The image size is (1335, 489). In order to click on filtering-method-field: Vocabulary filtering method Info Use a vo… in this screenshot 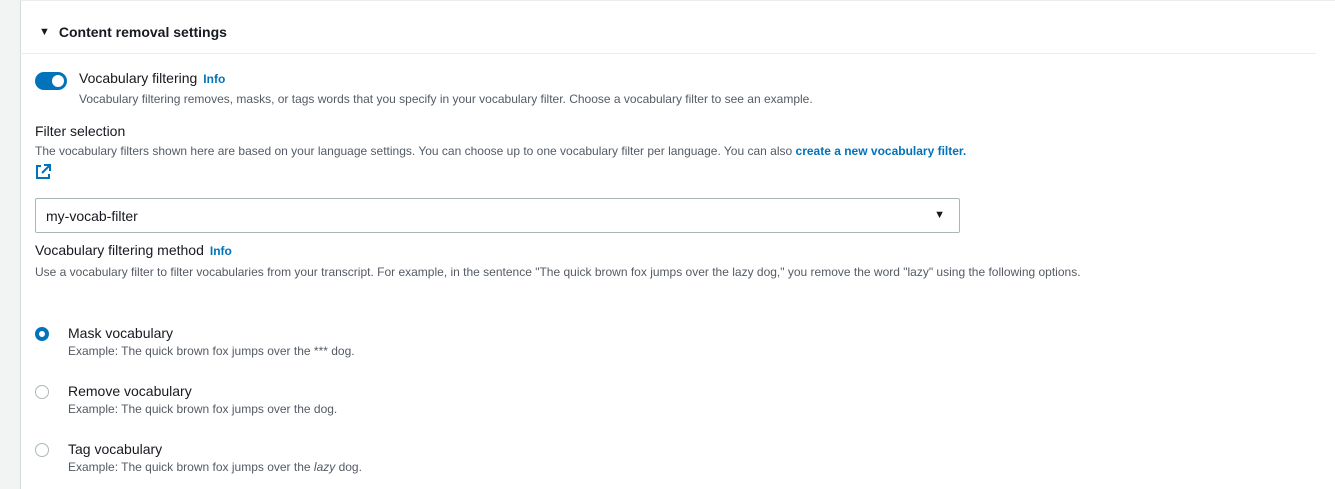, I will do `click(665, 261)`.